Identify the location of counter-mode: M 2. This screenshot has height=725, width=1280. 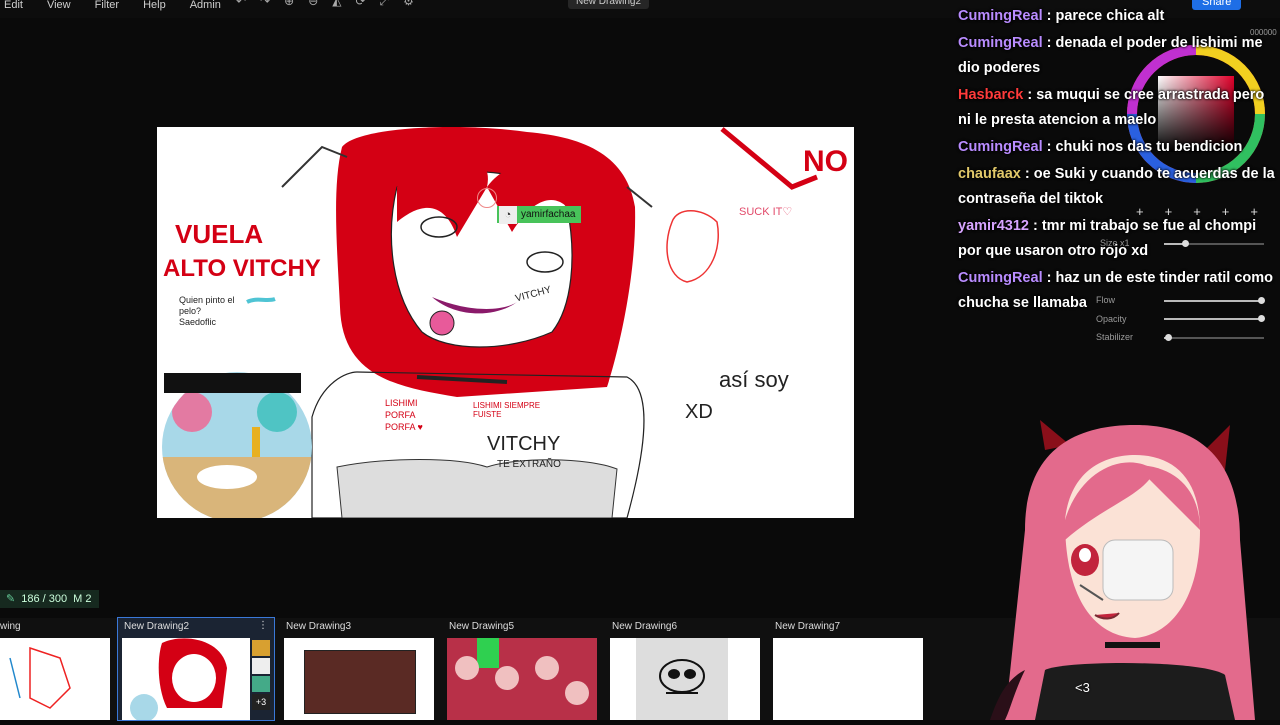
(82, 599).